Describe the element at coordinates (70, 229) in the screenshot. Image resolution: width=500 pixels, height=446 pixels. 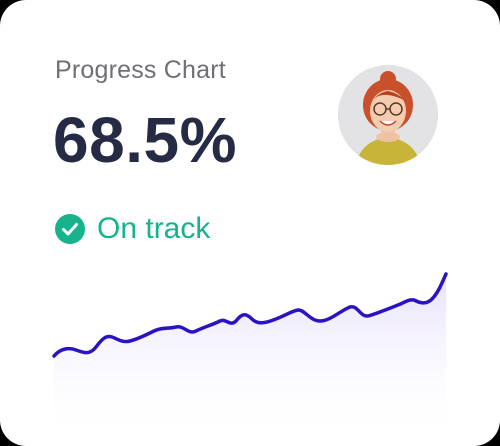
I see `check-circle-icon` at that location.